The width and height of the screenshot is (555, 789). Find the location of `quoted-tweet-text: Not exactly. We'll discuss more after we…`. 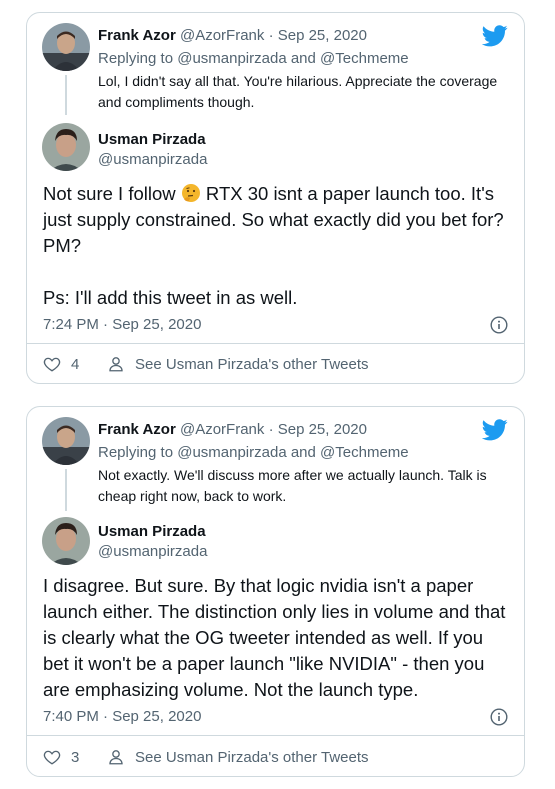

quoted-tweet-text: Not exactly. We'll discuss more after we… is located at coordinates (292, 485).